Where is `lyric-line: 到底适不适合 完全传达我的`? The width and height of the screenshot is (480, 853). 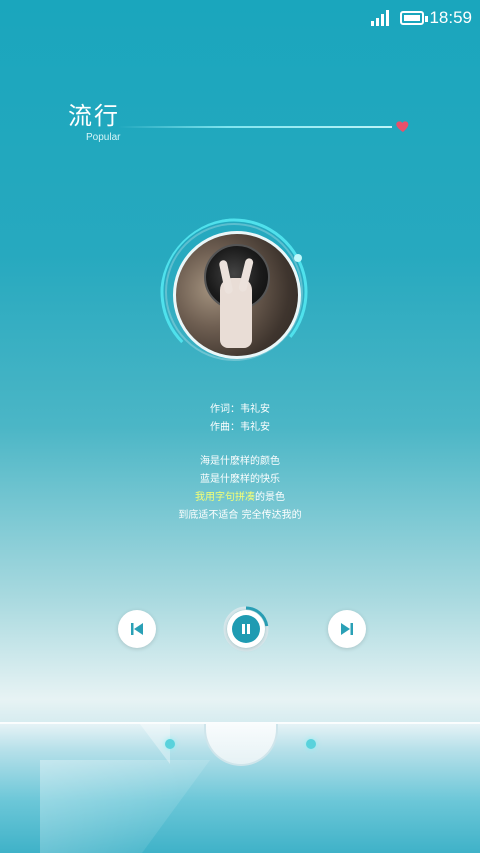
lyric-line: 到底适不适合 完全传达我的 is located at coordinates (240, 515).